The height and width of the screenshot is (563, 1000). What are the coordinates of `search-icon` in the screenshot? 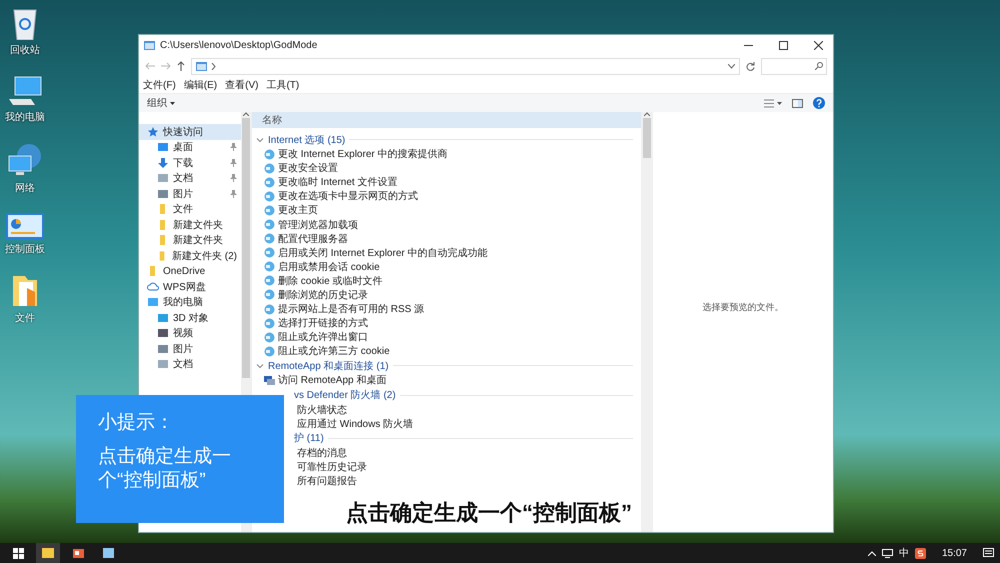 It's located at (819, 66).